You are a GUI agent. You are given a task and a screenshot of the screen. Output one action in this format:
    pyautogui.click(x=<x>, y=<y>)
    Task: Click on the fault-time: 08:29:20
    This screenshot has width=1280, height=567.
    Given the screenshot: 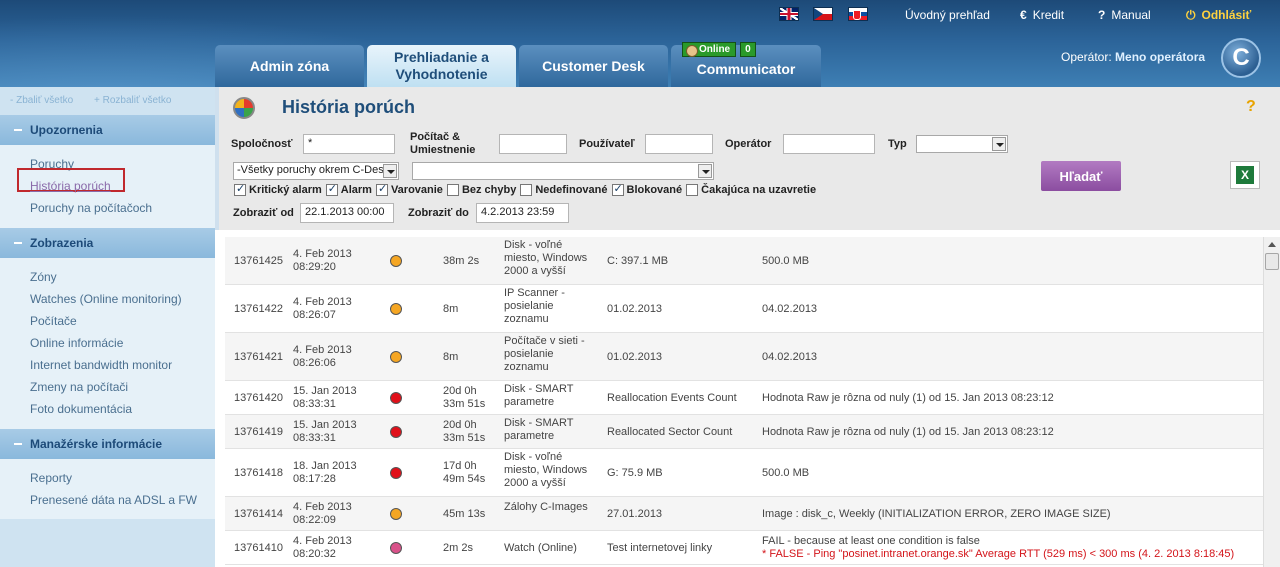 What is the action you would take?
    pyautogui.click(x=314, y=267)
    